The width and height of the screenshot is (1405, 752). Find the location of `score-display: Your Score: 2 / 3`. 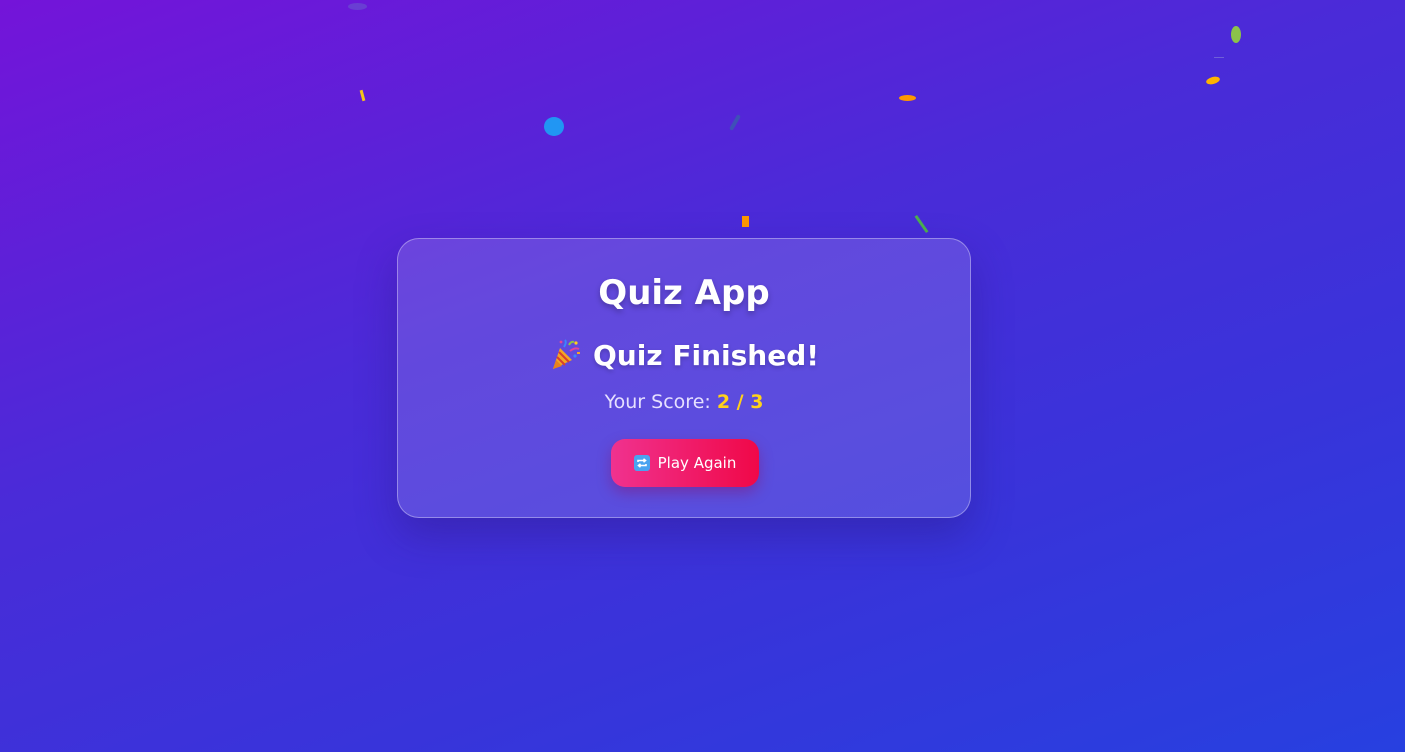

score-display: Your Score: 2 / 3 is located at coordinates (684, 402).